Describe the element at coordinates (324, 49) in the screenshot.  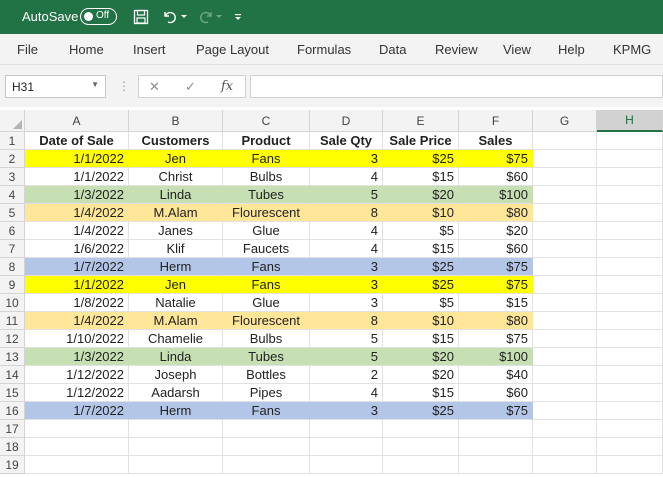
I see `tab-formulas: Formulas` at that location.